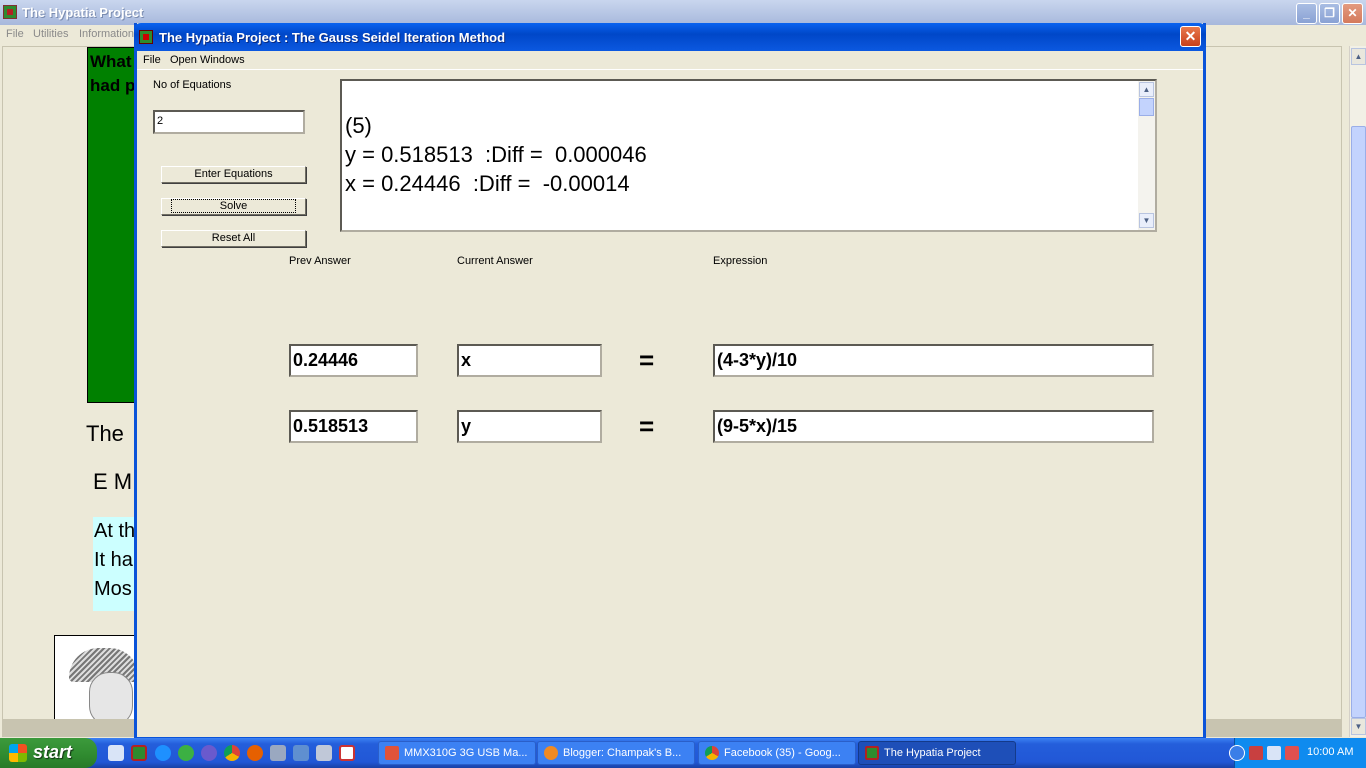 The image size is (1366, 768). What do you see at coordinates (1292, 753) in the screenshot?
I see `tray-security-icon` at bounding box center [1292, 753].